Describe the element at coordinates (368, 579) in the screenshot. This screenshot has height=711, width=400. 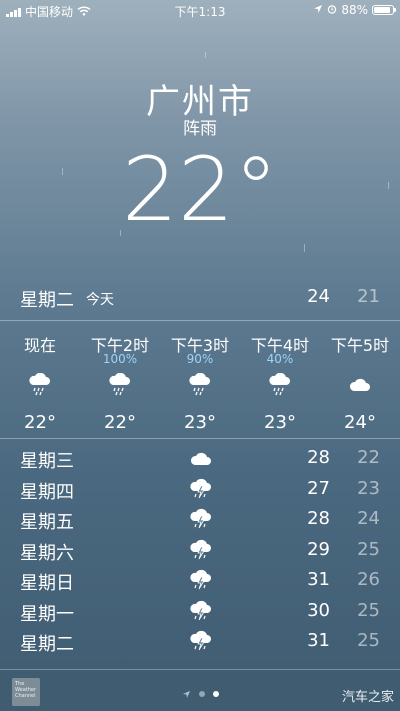
I see `daily-low: 26` at that location.